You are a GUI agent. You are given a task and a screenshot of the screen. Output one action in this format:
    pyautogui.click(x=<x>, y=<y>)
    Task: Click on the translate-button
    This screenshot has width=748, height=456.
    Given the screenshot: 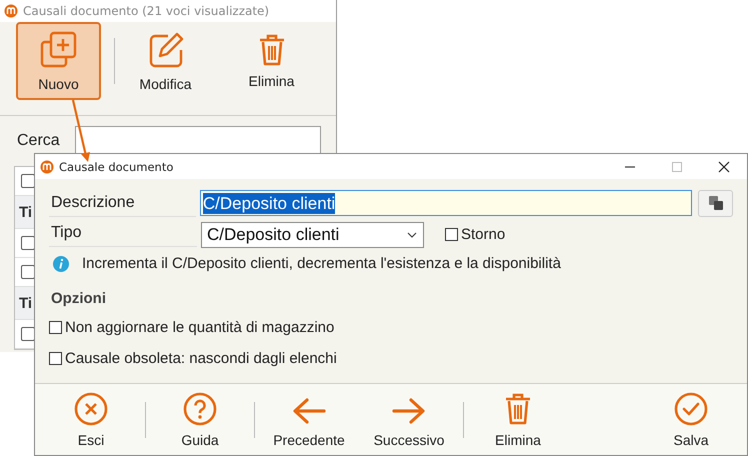 What is the action you would take?
    pyautogui.click(x=715, y=203)
    